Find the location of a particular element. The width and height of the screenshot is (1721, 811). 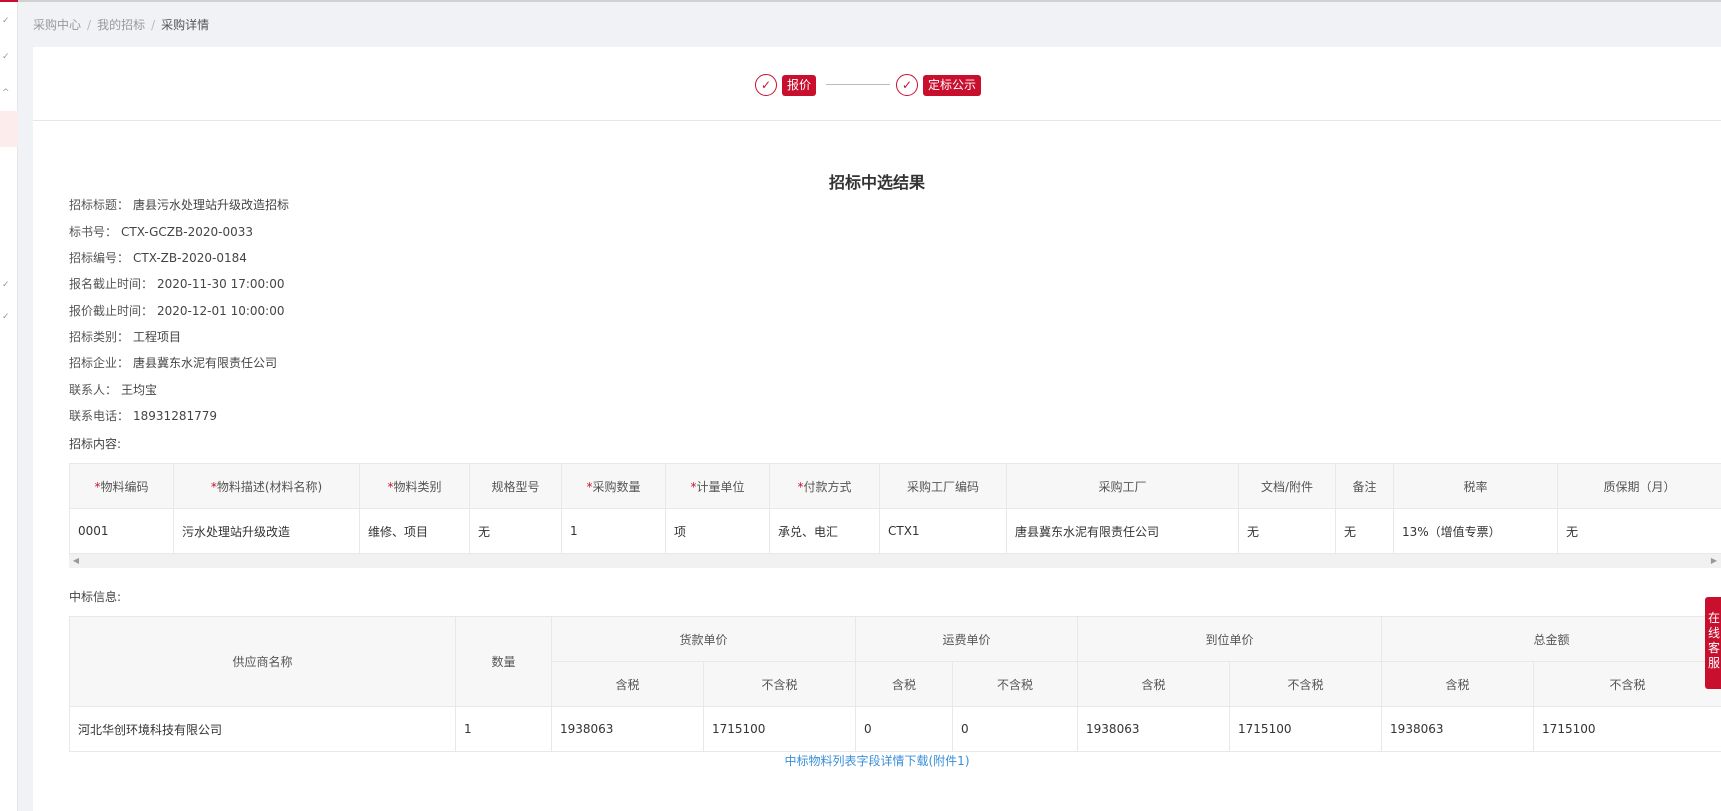

content-section-label: 招标内容: is located at coordinates (95, 444).